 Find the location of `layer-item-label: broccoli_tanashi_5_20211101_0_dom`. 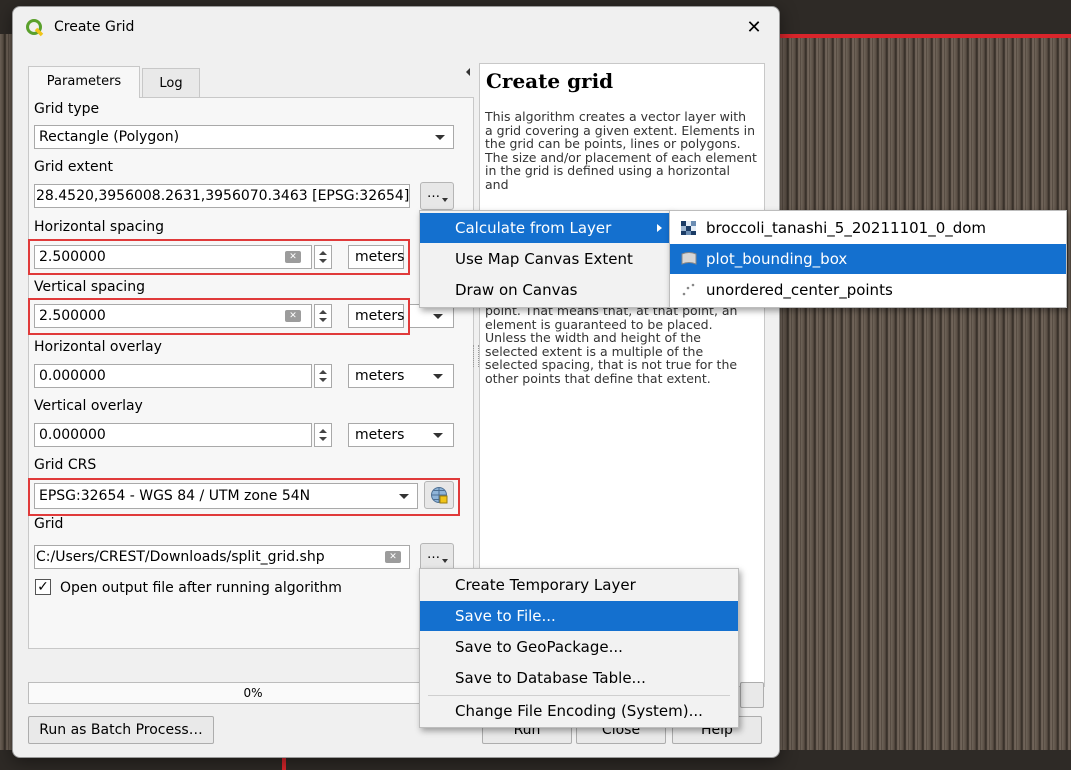

layer-item-label: broccoli_tanashi_5_20211101_0_dom is located at coordinates (846, 228).